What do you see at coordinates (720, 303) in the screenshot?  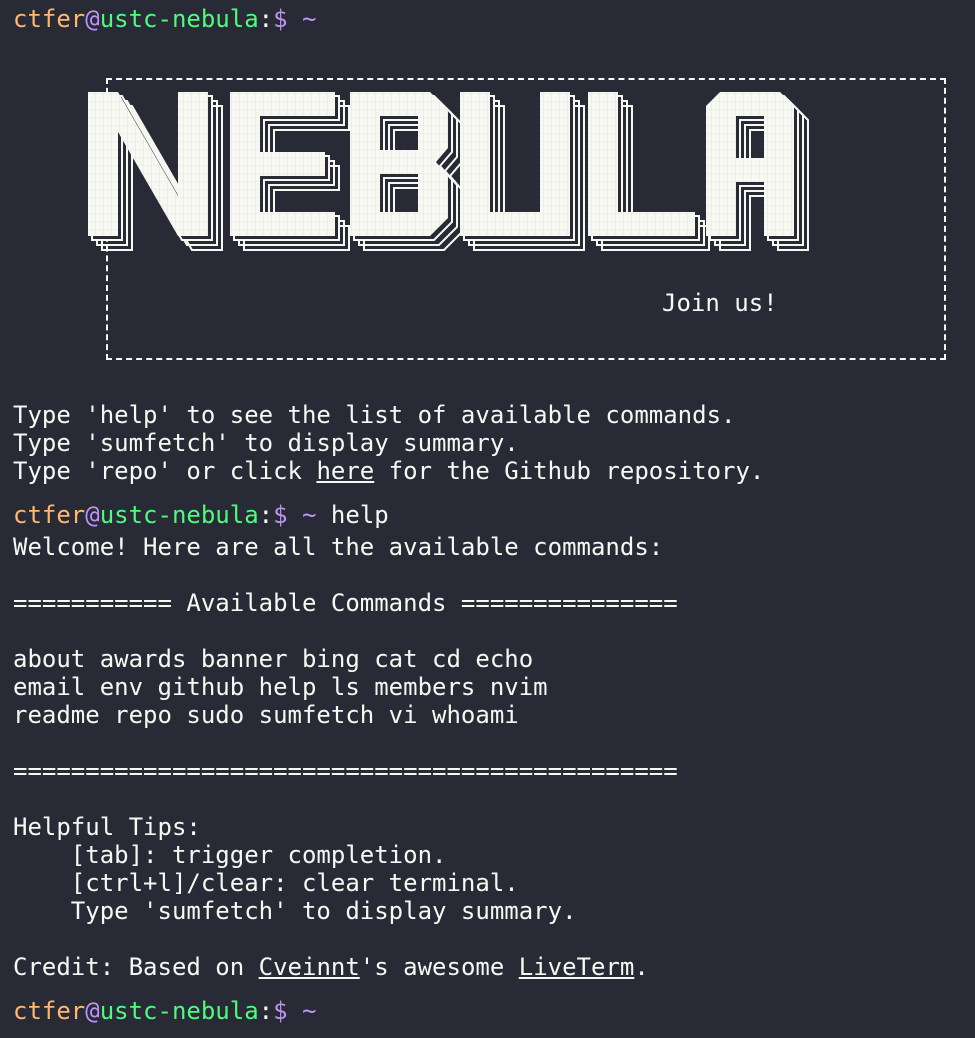 I see `banner-tagline: Join us!` at bounding box center [720, 303].